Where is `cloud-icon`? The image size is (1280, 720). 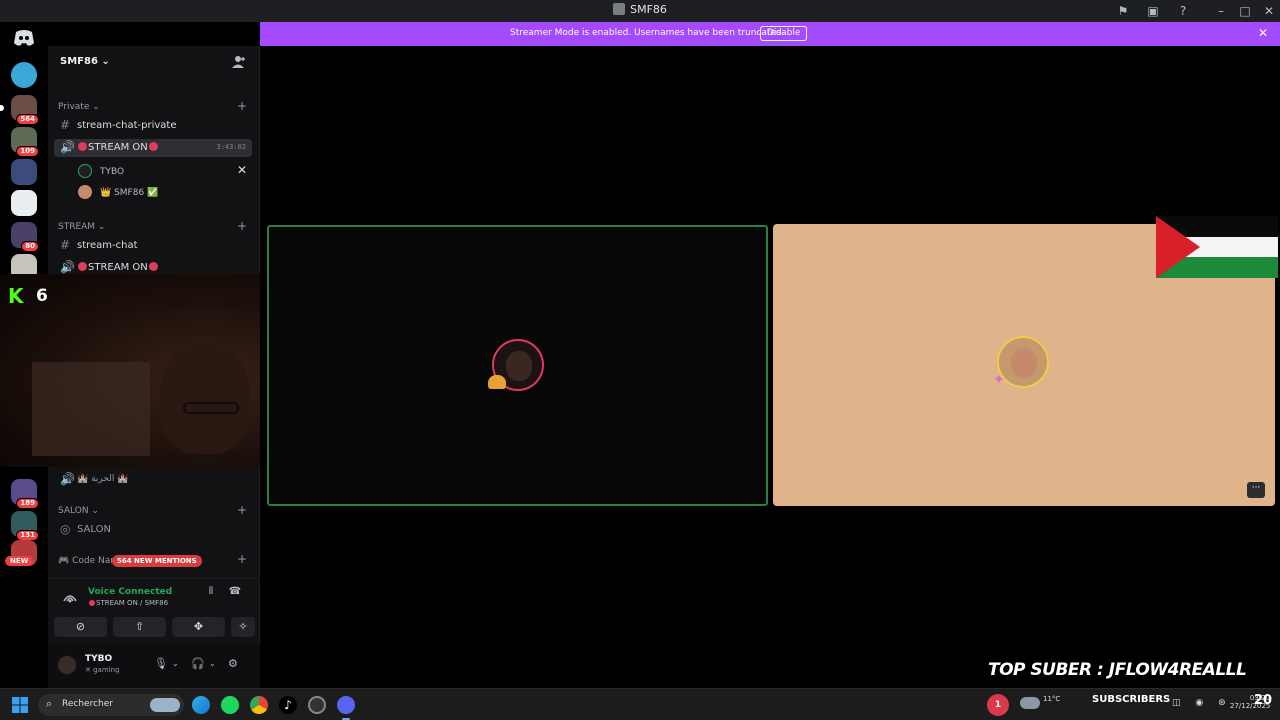
cloud-icon is located at coordinates (1030, 703).